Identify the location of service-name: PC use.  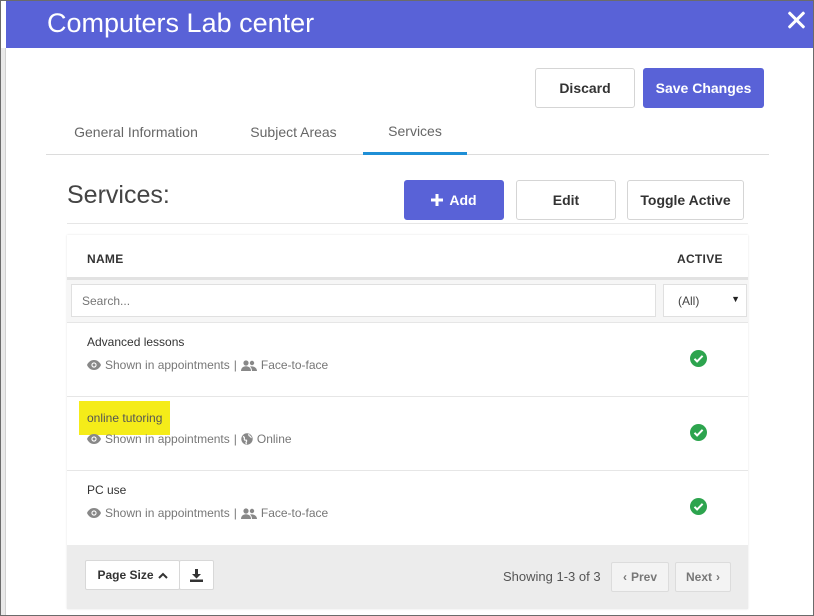
(107, 490).